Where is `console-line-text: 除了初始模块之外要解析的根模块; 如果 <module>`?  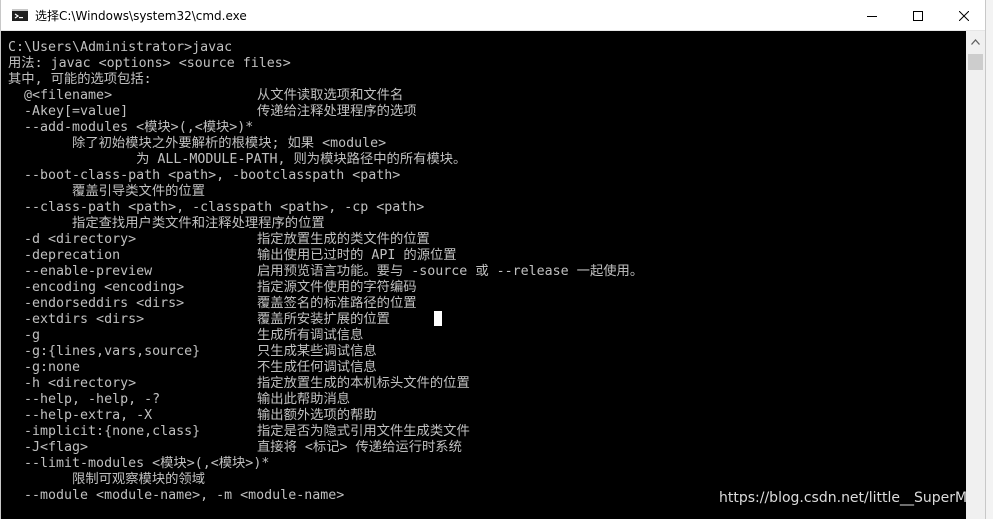
console-line-text: 除了初始模块之外要解析的根模块; 如果 <module> is located at coordinates (197, 143).